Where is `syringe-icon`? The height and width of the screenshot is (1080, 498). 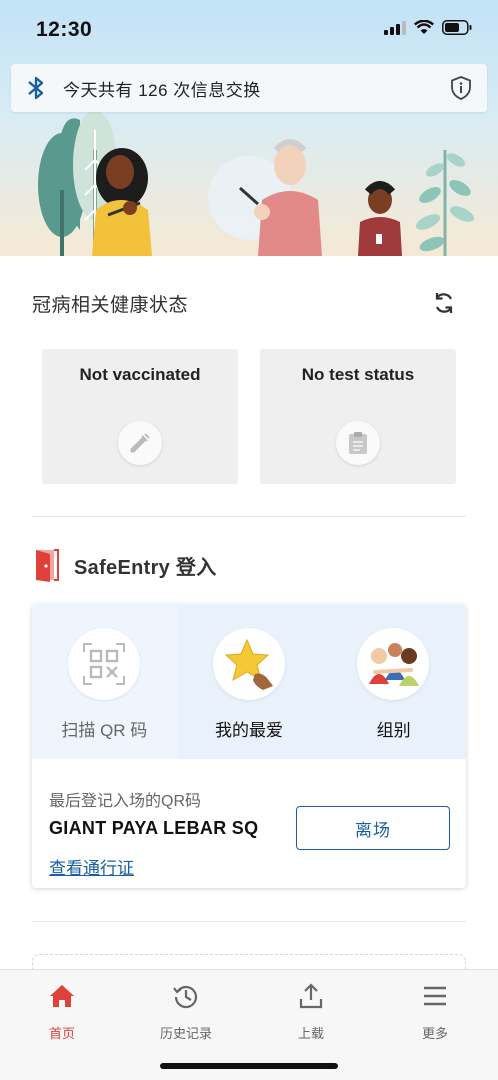 syringe-icon is located at coordinates (140, 443).